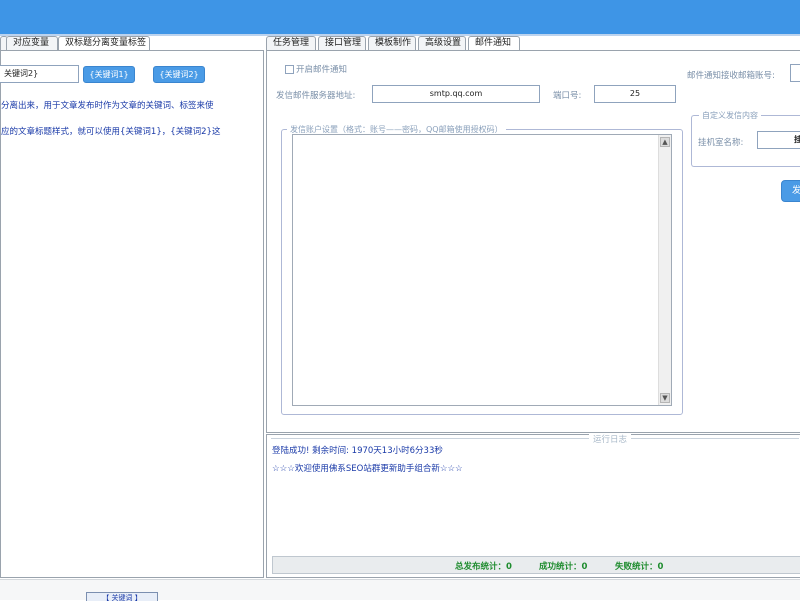 The height and width of the screenshot is (601, 800). Describe the element at coordinates (536, 565) in the screenshot. I see `statistics-bar: 总发布统计：0 成功统计：0 失败统计：0` at that location.